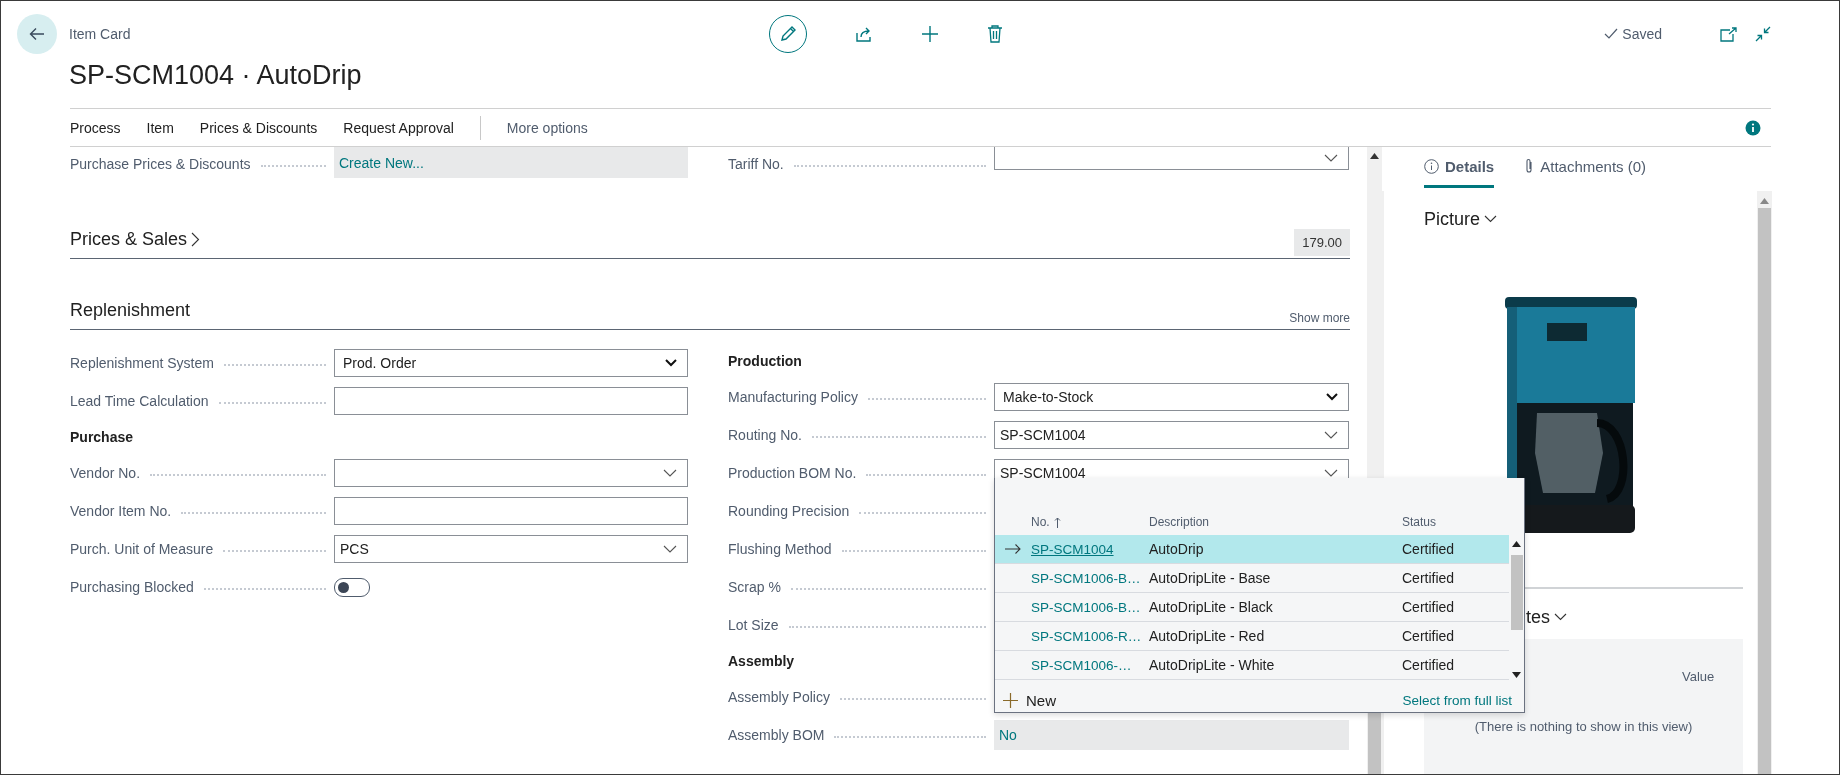 This screenshot has height=775, width=1840. I want to click on group-heading: Purchase, so click(102, 437).